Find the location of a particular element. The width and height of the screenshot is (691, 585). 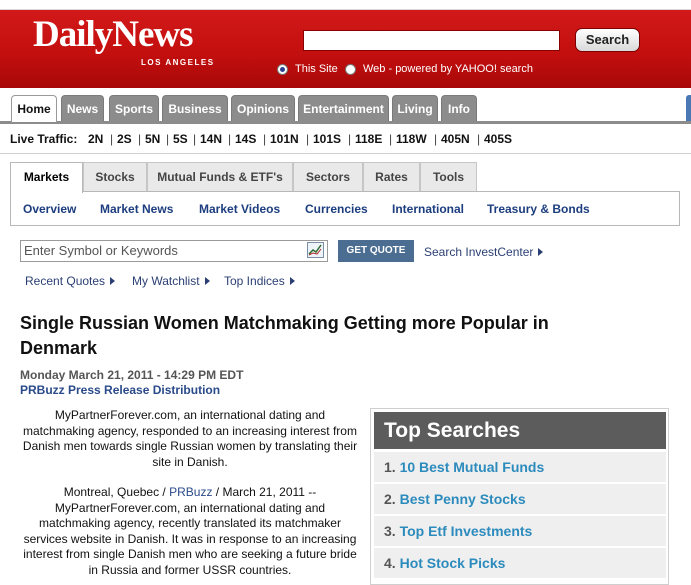

browser-top-strip is located at coordinates (345, 5).